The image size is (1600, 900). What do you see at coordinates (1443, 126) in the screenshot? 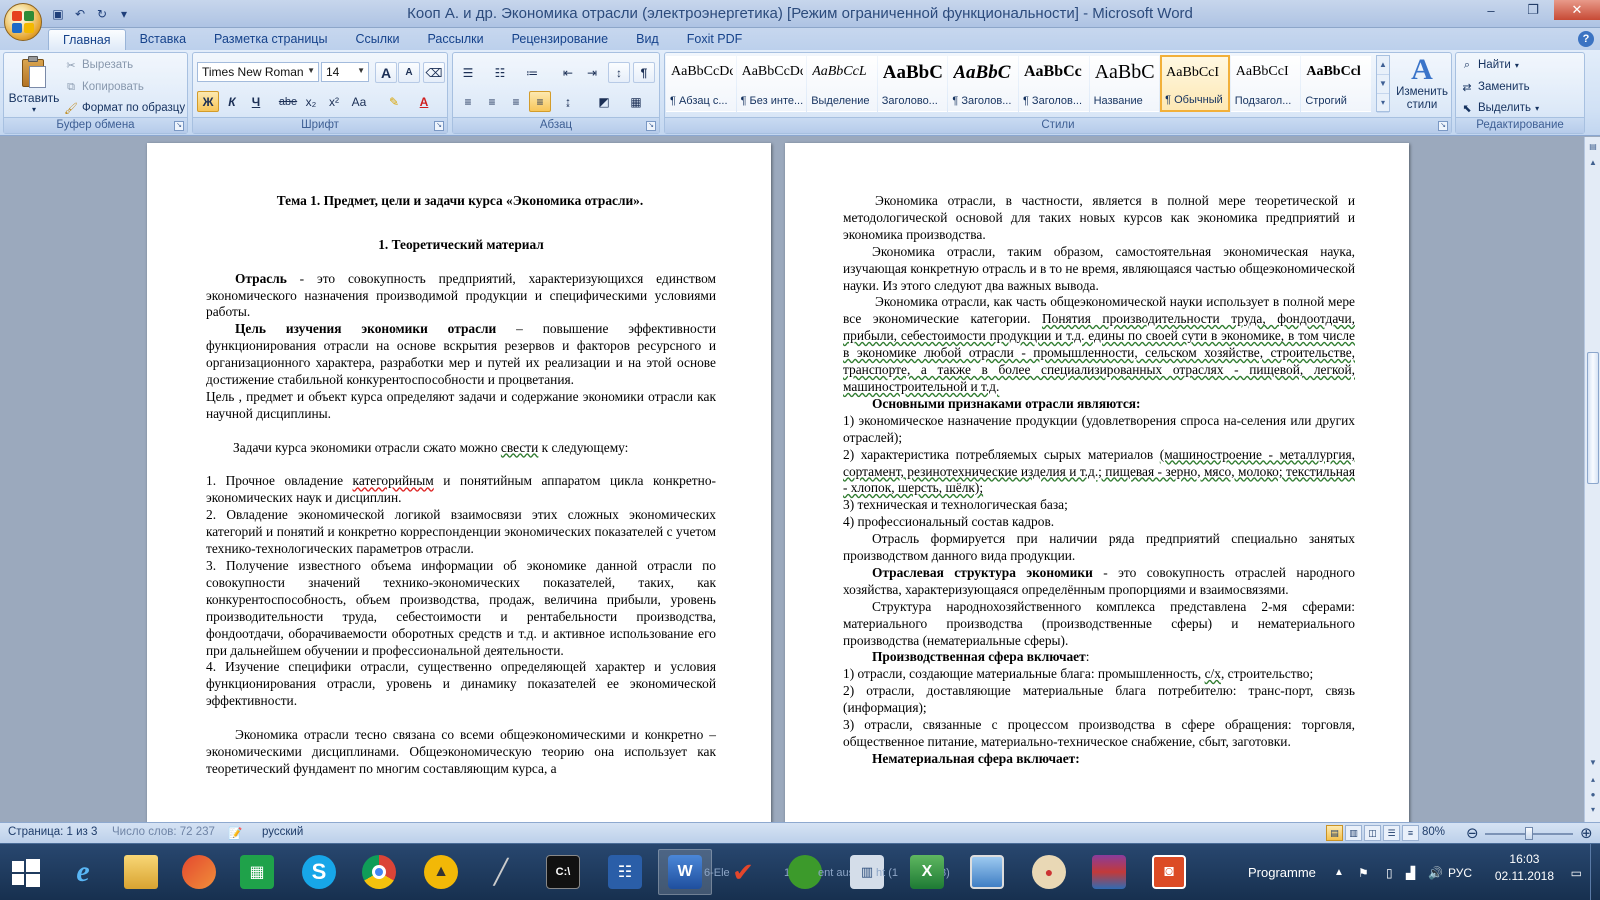
I see `styles-launcher-icon: ↘` at bounding box center [1443, 126].